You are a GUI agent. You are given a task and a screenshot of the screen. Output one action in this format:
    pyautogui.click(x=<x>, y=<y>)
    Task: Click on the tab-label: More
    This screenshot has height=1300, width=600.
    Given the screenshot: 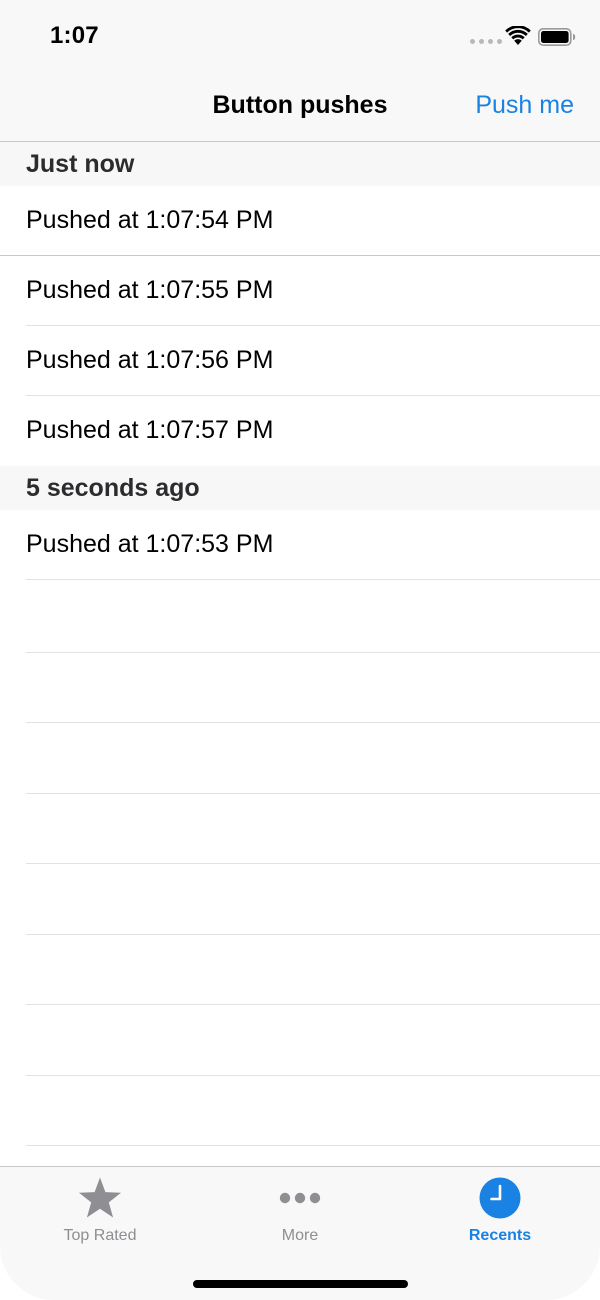 What is the action you would take?
    pyautogui.click(x=300, y=1235)
    